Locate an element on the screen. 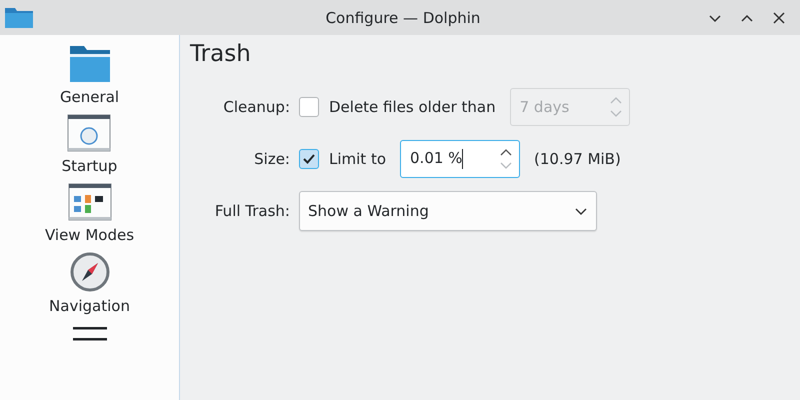 This screenshot has height=400, width=800. field-label: Size: is located at coordinates (271, 159).